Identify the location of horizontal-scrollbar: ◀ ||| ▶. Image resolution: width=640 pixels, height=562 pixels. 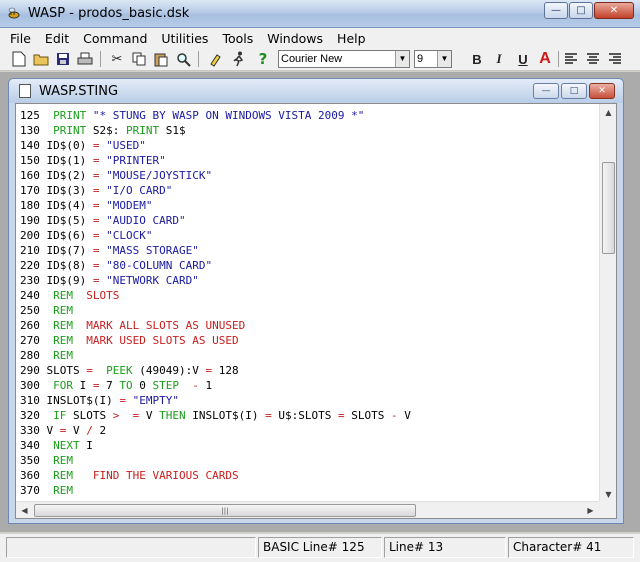
(307, 509).